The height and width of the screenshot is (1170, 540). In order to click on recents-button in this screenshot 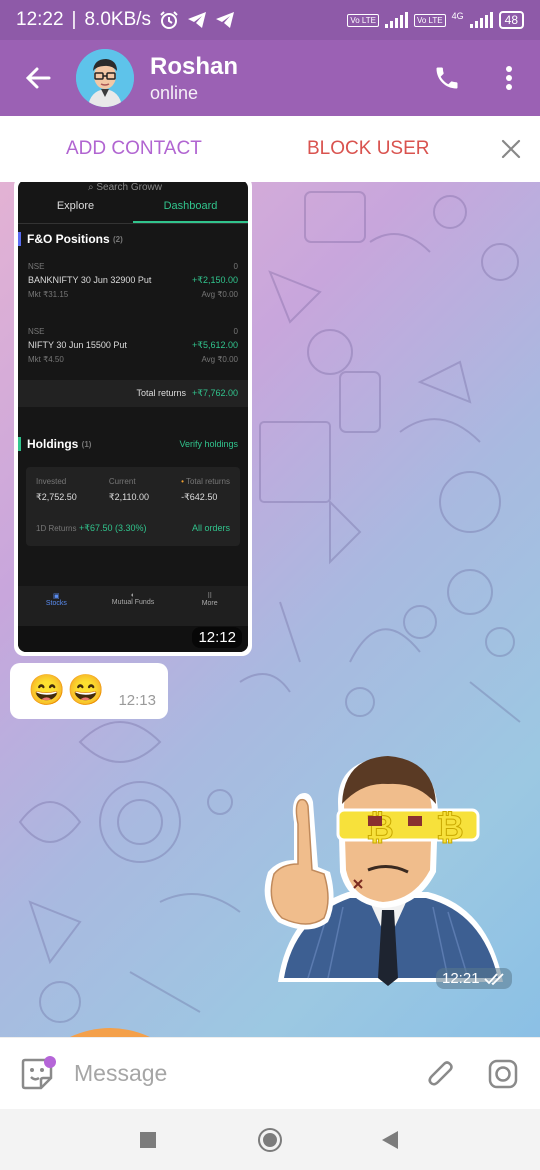, I will do `click(148, 1139)`.